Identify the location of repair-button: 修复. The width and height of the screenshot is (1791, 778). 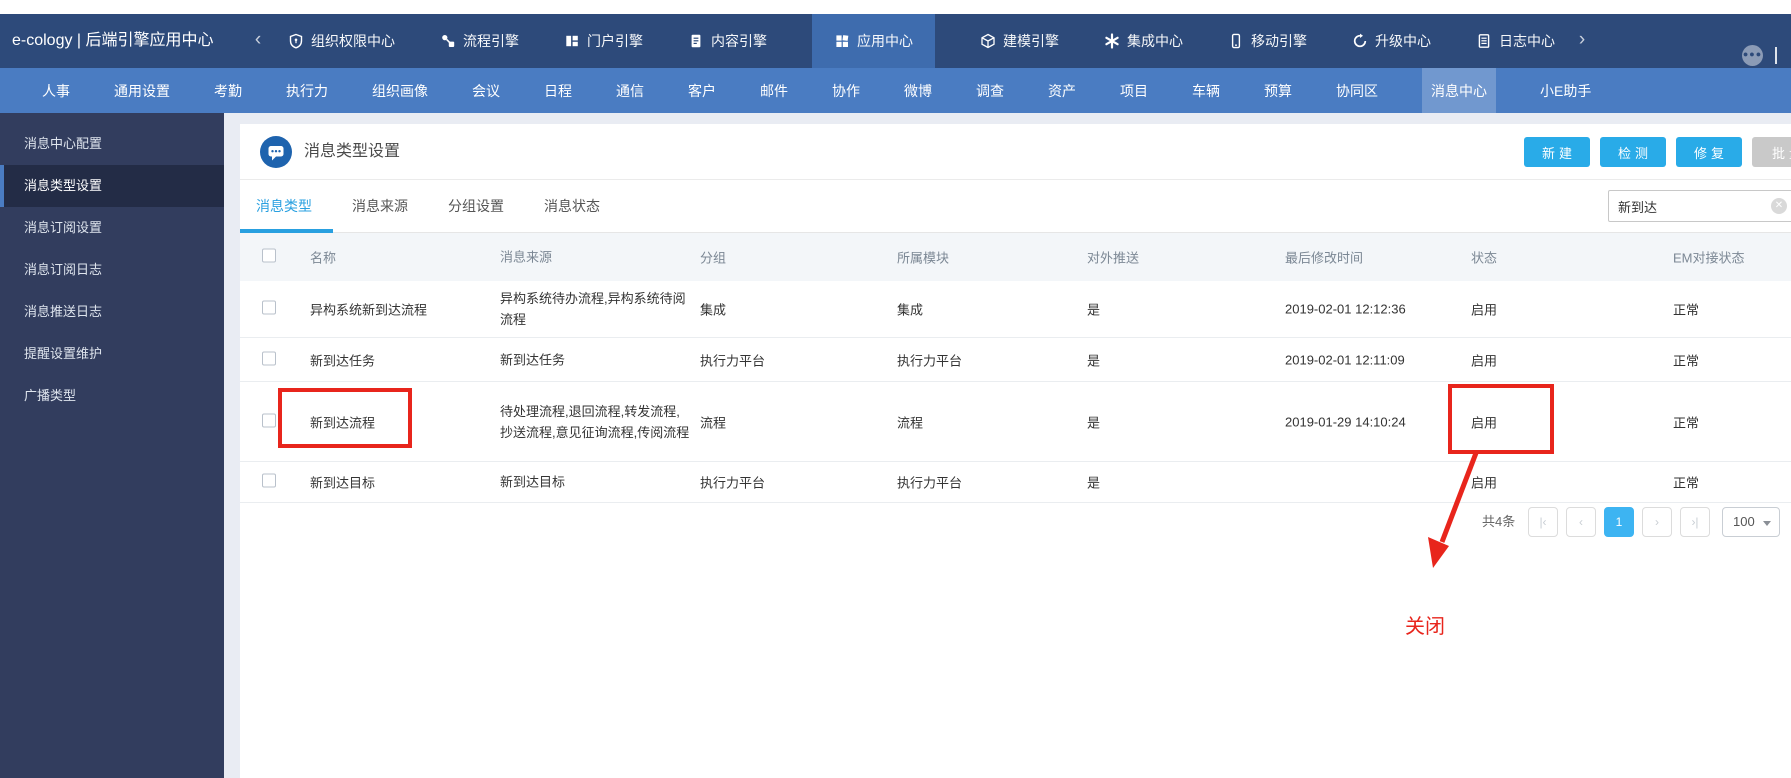
(1709, 152).